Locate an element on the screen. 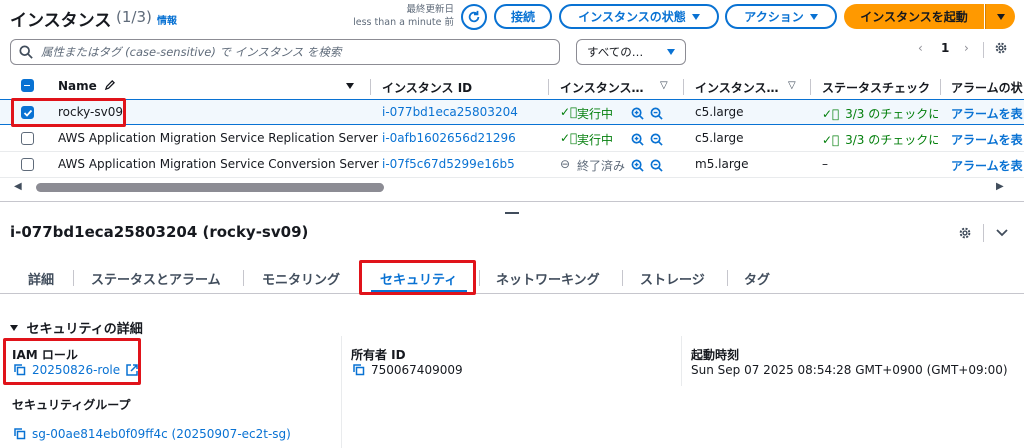 The image size is (1024, 448). connect-button: 接続 is located at coordinates (523, 16).